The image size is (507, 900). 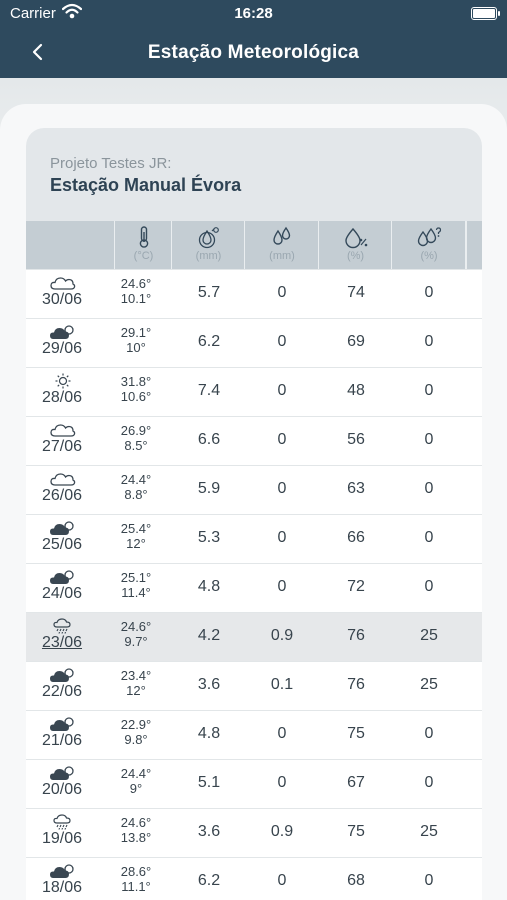 What do you see at coordinates (136, 430) in the screenshot?
I see `temp-max: 26.9°` at bounding box center [136, 430].